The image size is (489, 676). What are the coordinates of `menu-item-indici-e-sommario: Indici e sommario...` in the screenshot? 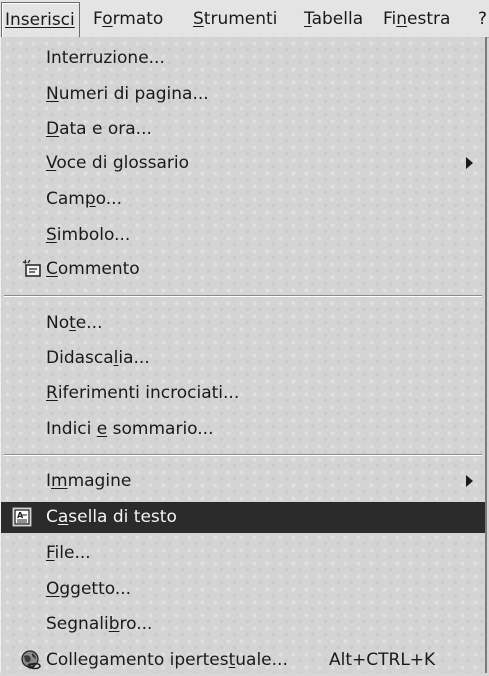 It's located at (243, 429).